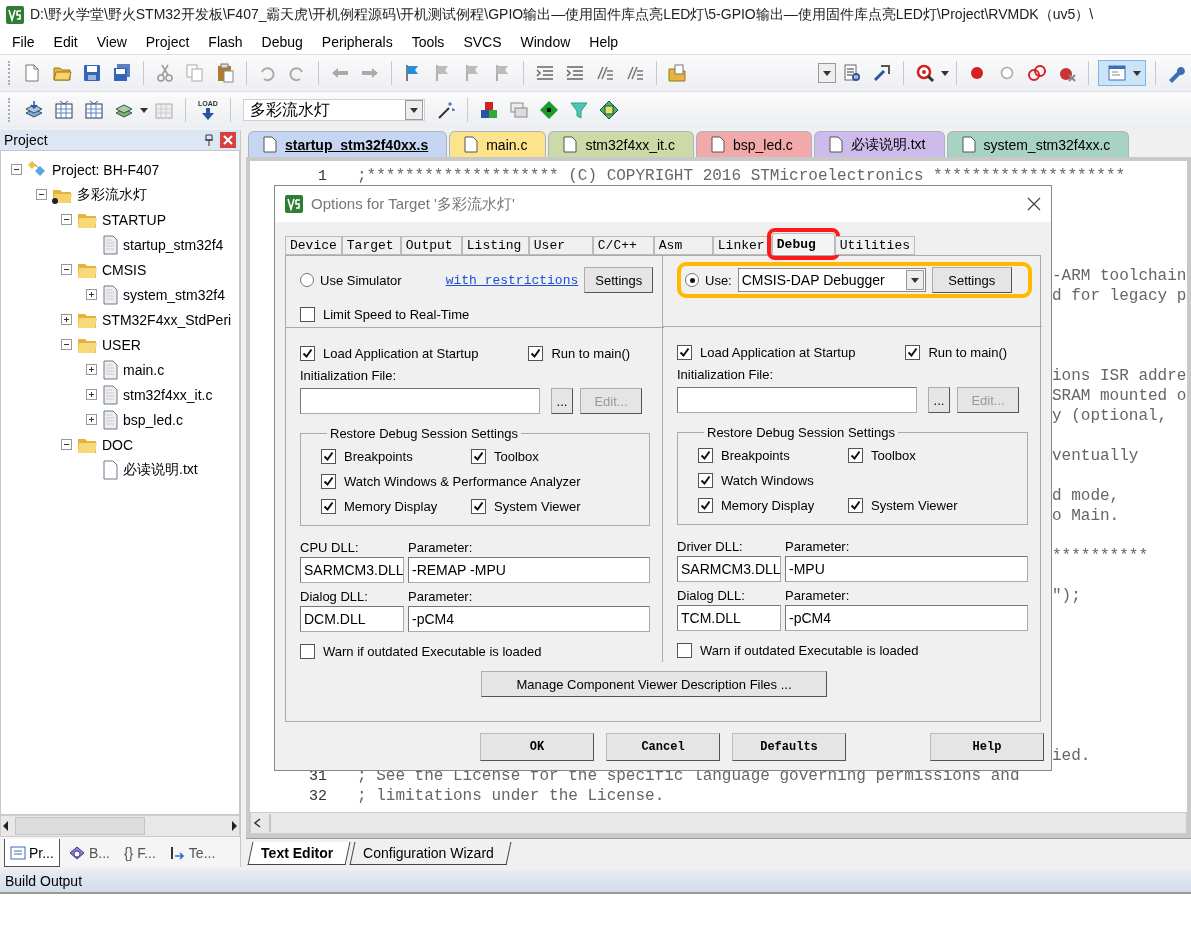 This screenshot has width=1191, height=937. What do you see at coordinates (753, 144) in the screenshot?
I see `file-tab: bsp_led.c` at bounding box center [753, 144].